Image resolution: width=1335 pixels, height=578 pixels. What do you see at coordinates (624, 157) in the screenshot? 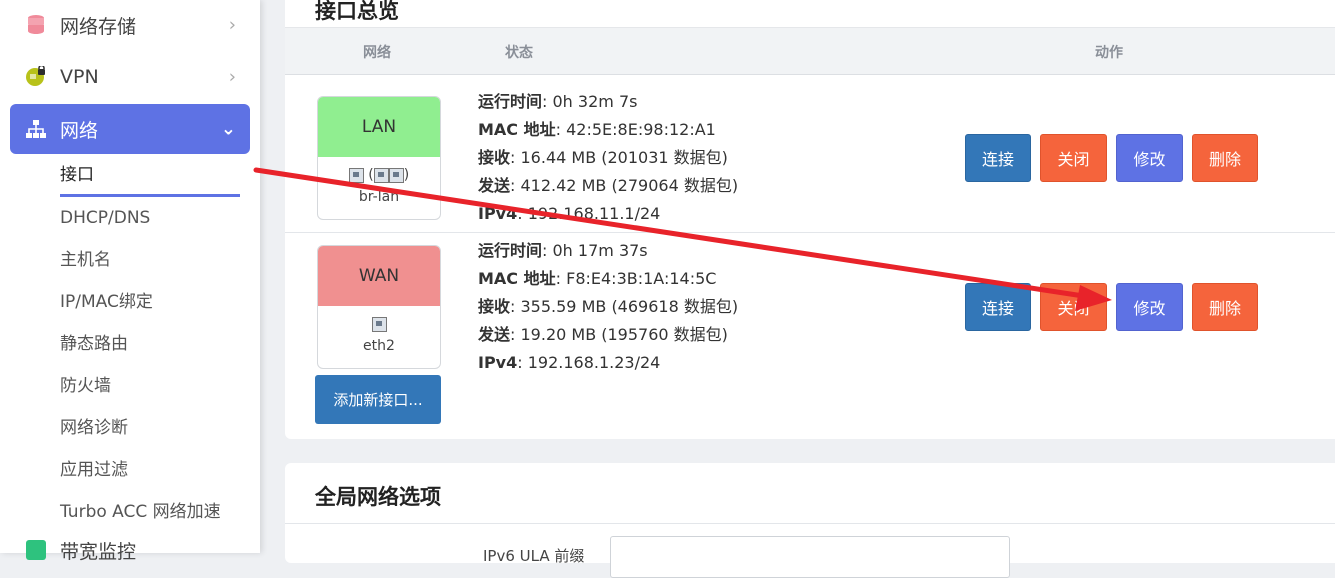
I see `rx-value: 16.44 MB (201031 数据包)` at bounding box center [624, 157].